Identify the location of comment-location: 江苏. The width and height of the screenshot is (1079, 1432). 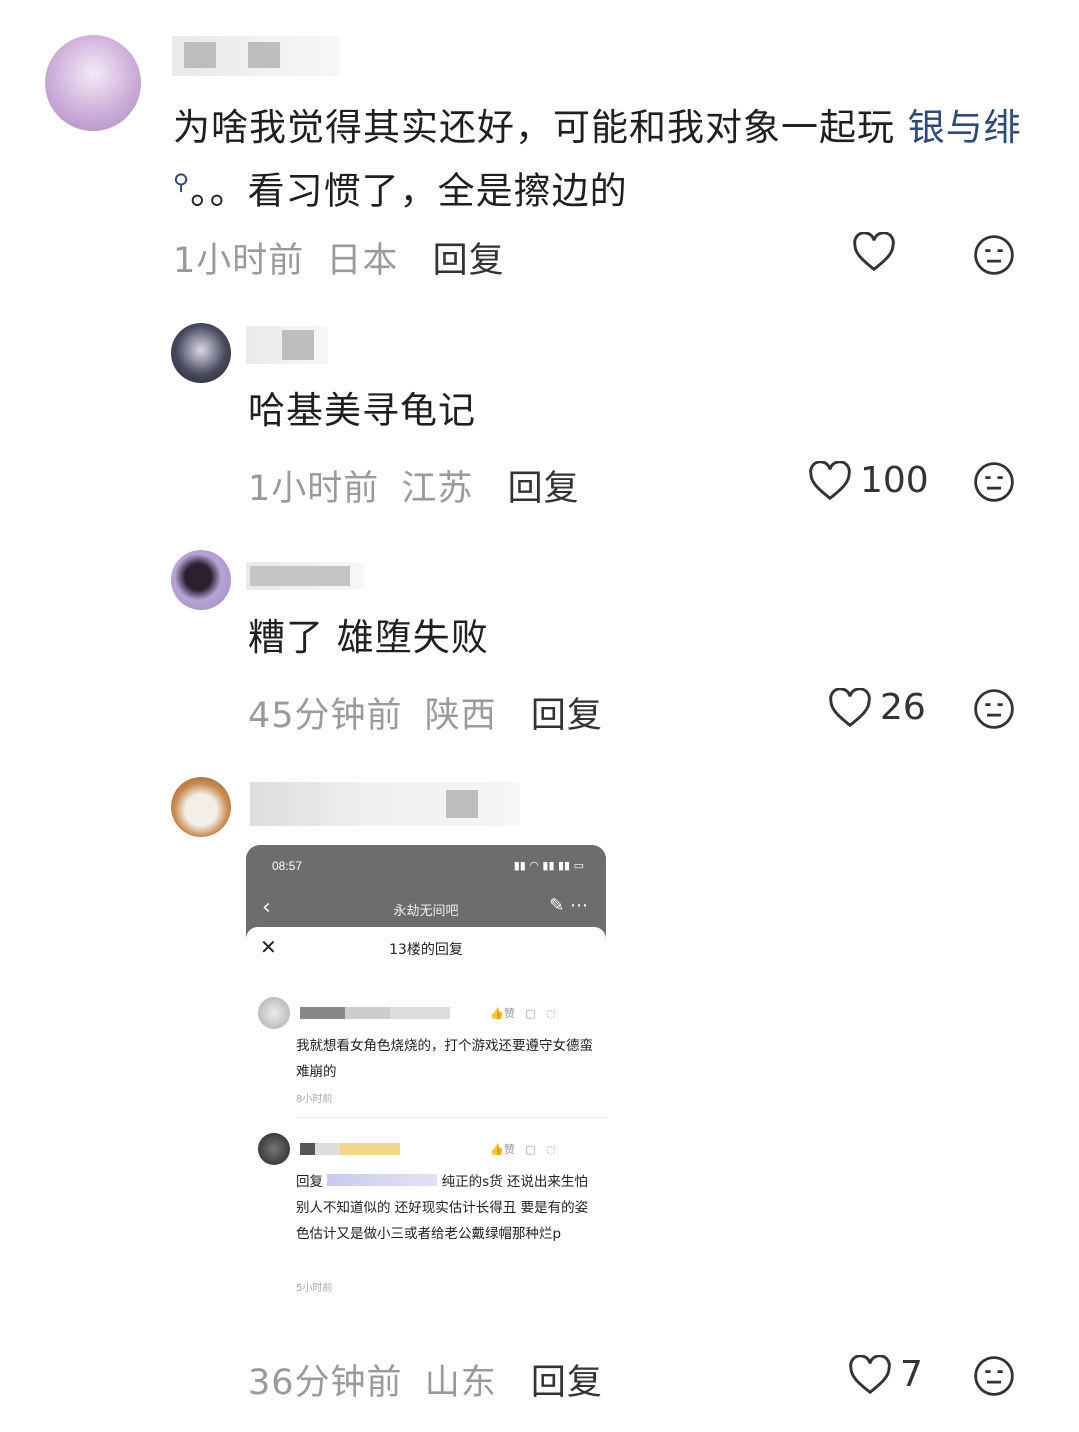
(437, 489).